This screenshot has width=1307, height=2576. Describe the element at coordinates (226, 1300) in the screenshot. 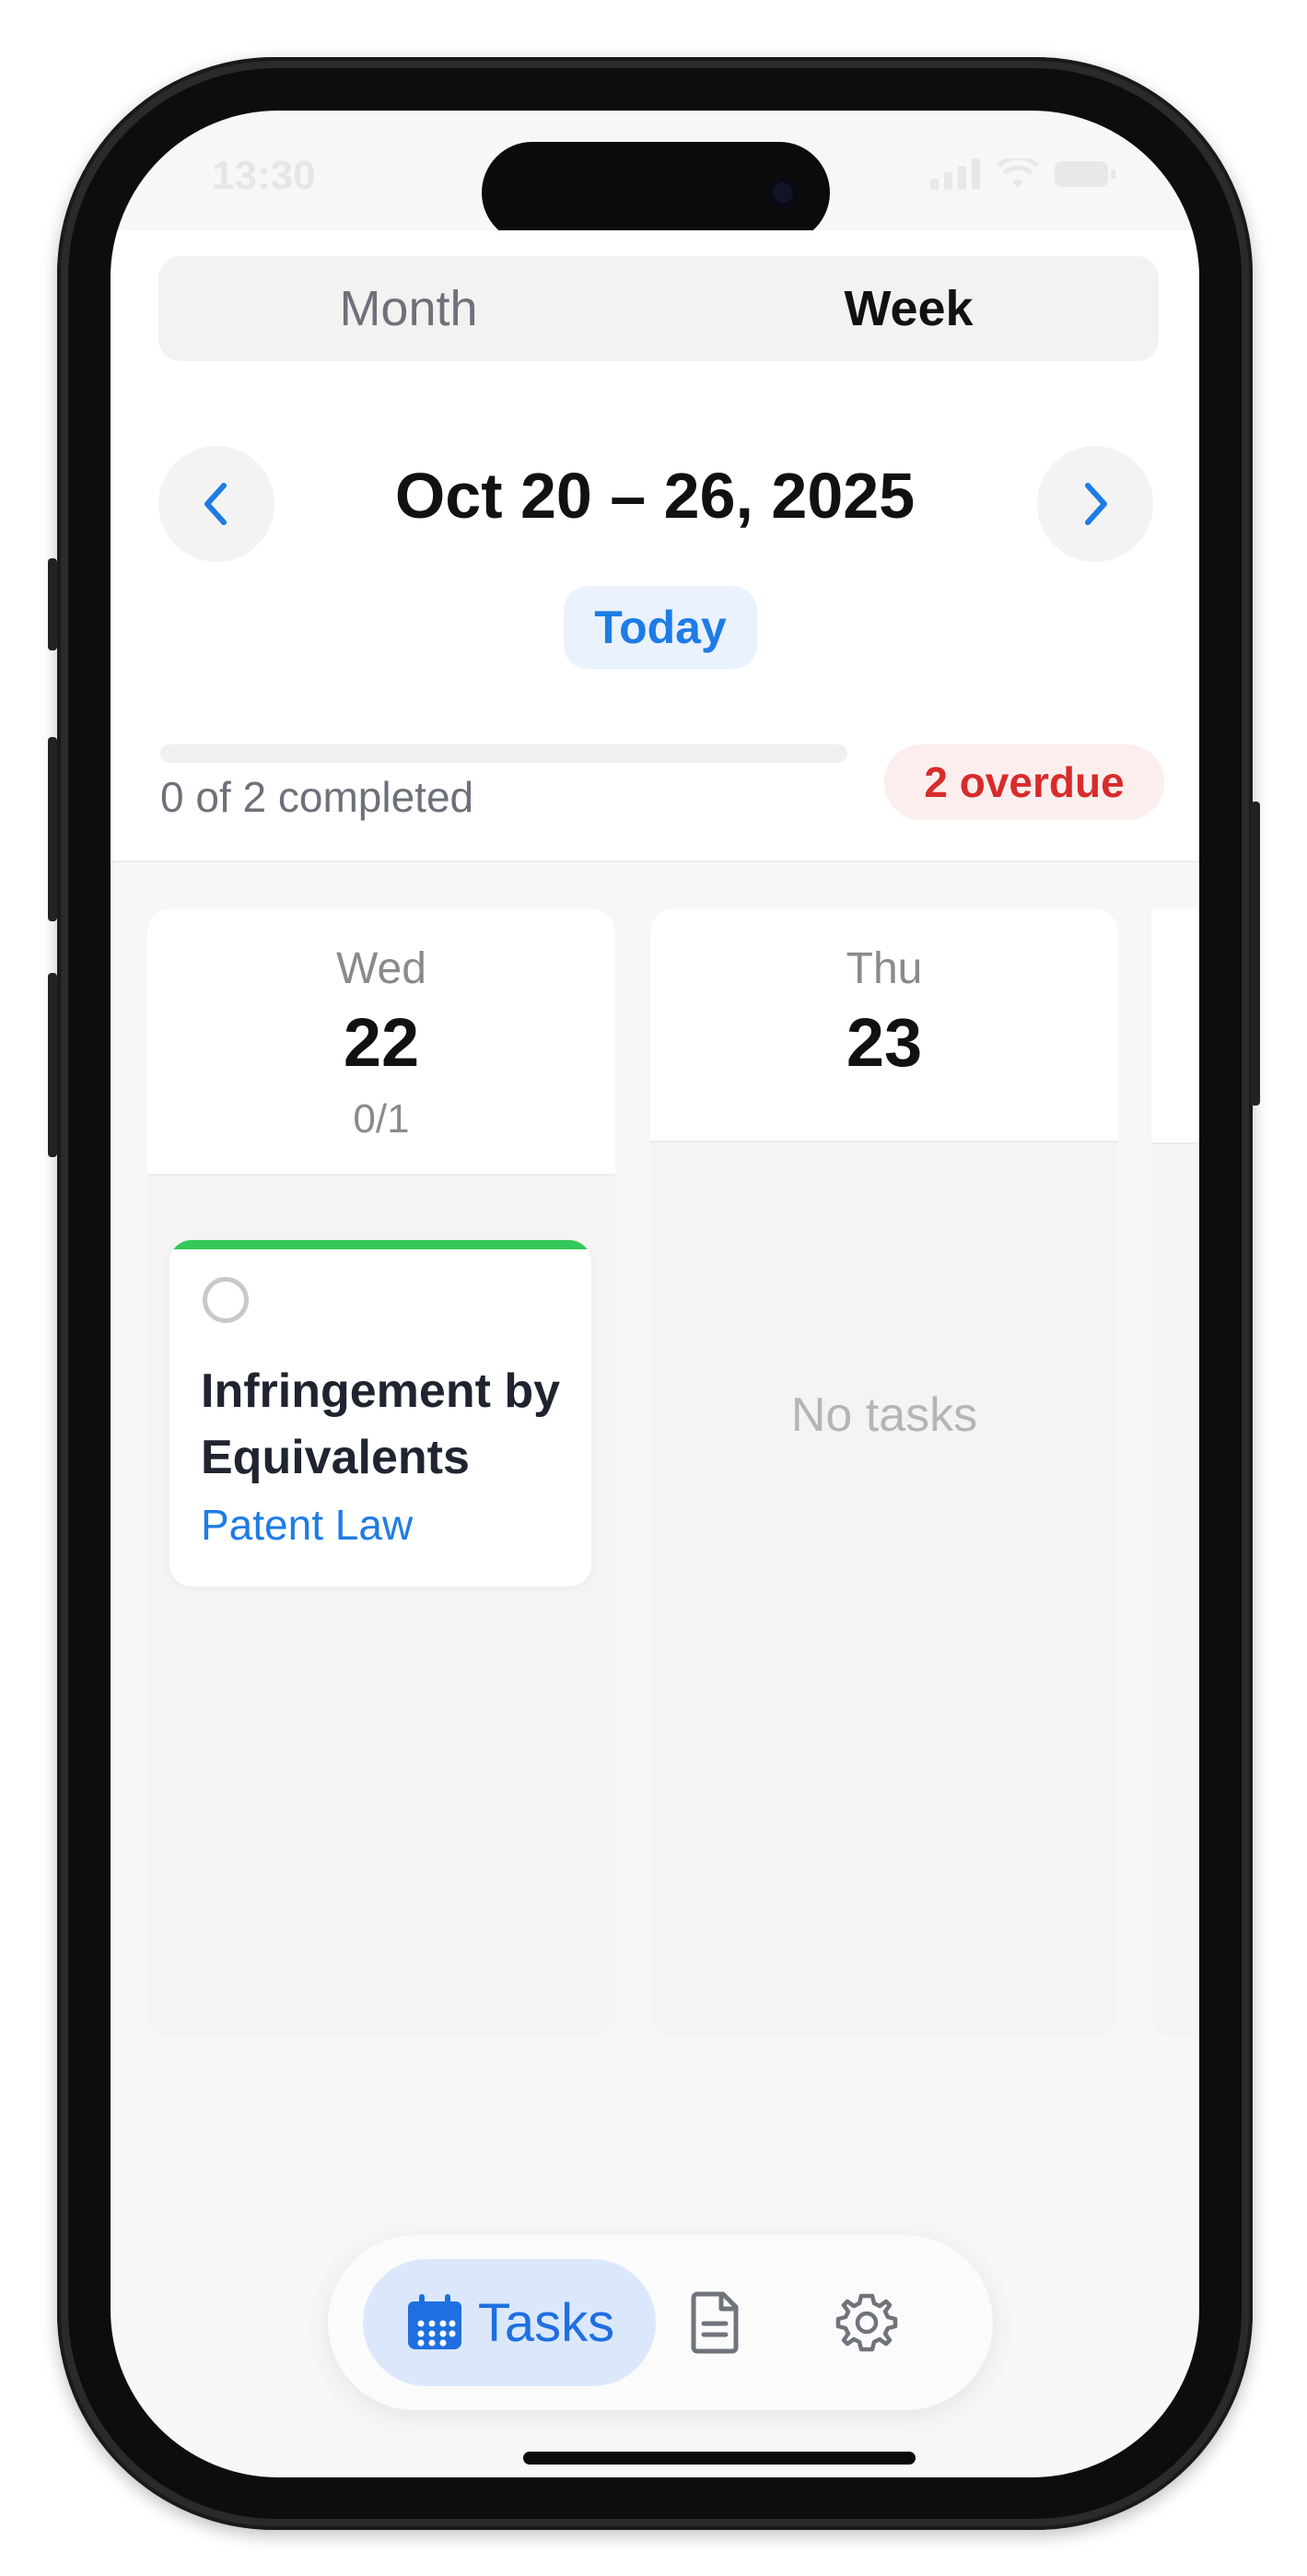

I see `task-checkbox` at that location.